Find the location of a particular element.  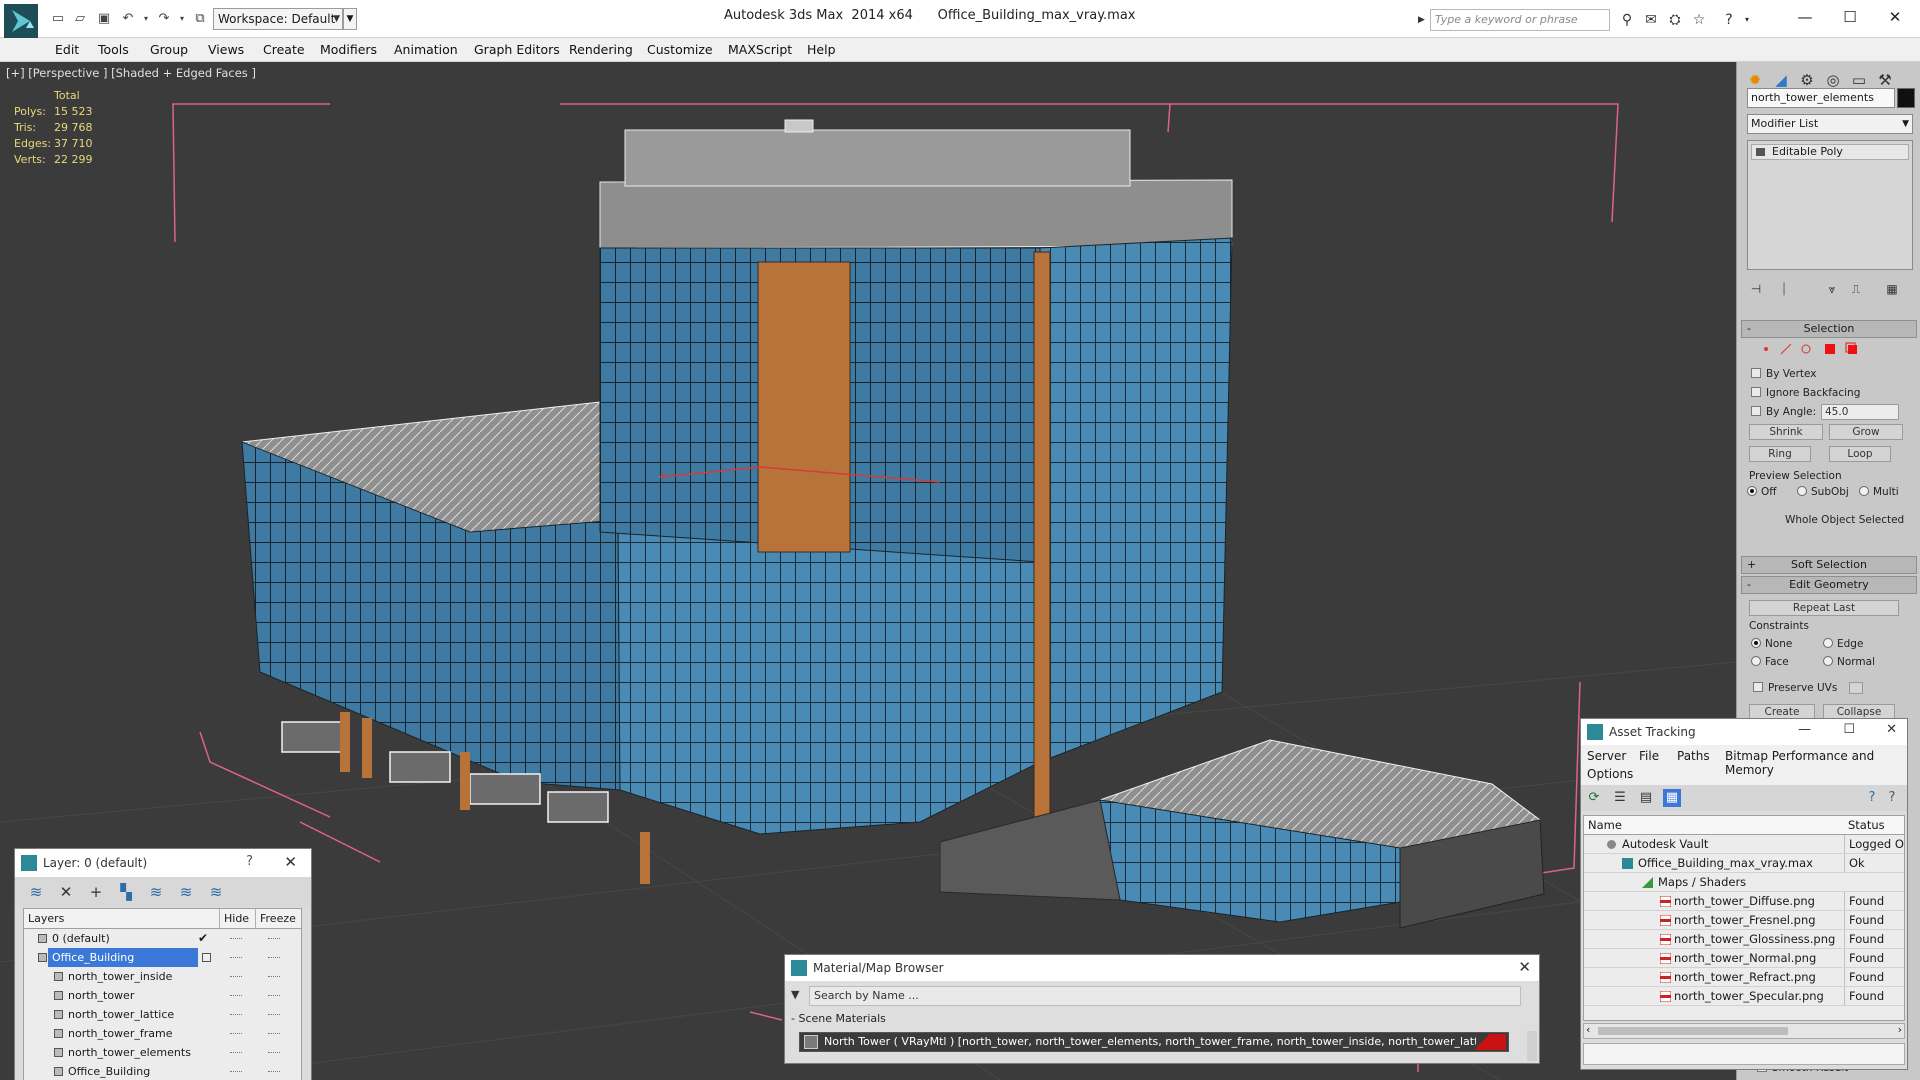

project-folder-icon: ⧉ is located at coordinates (200, 19).